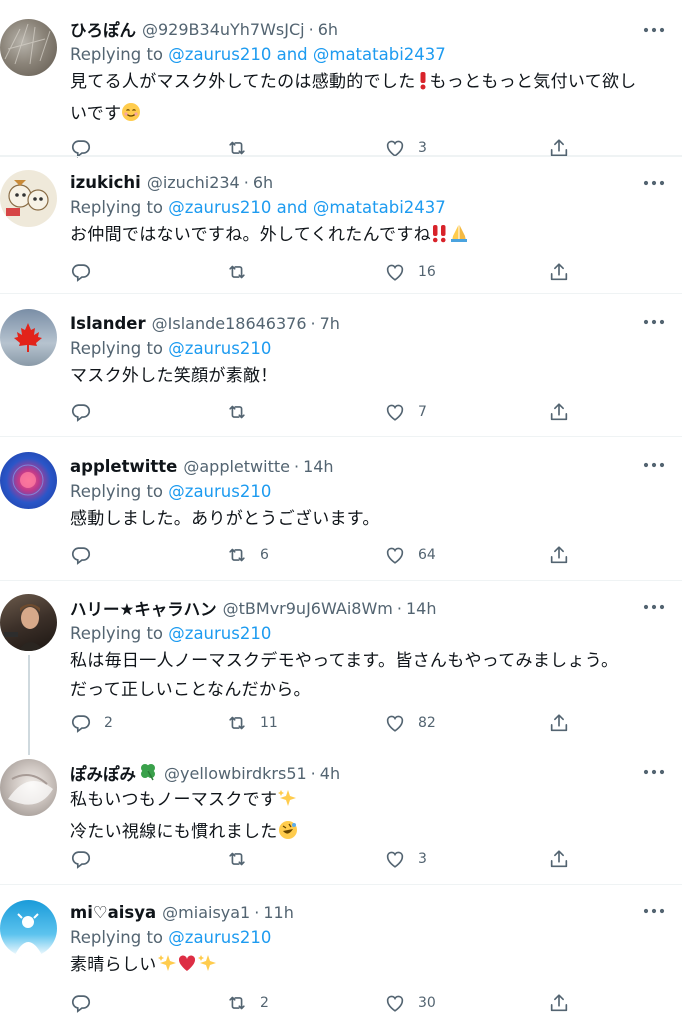  Describe the element at coordinates (308, 608) in the screenshot. I see `user-handle: @tBMvr9uJ6WAi8Wm` at that location.